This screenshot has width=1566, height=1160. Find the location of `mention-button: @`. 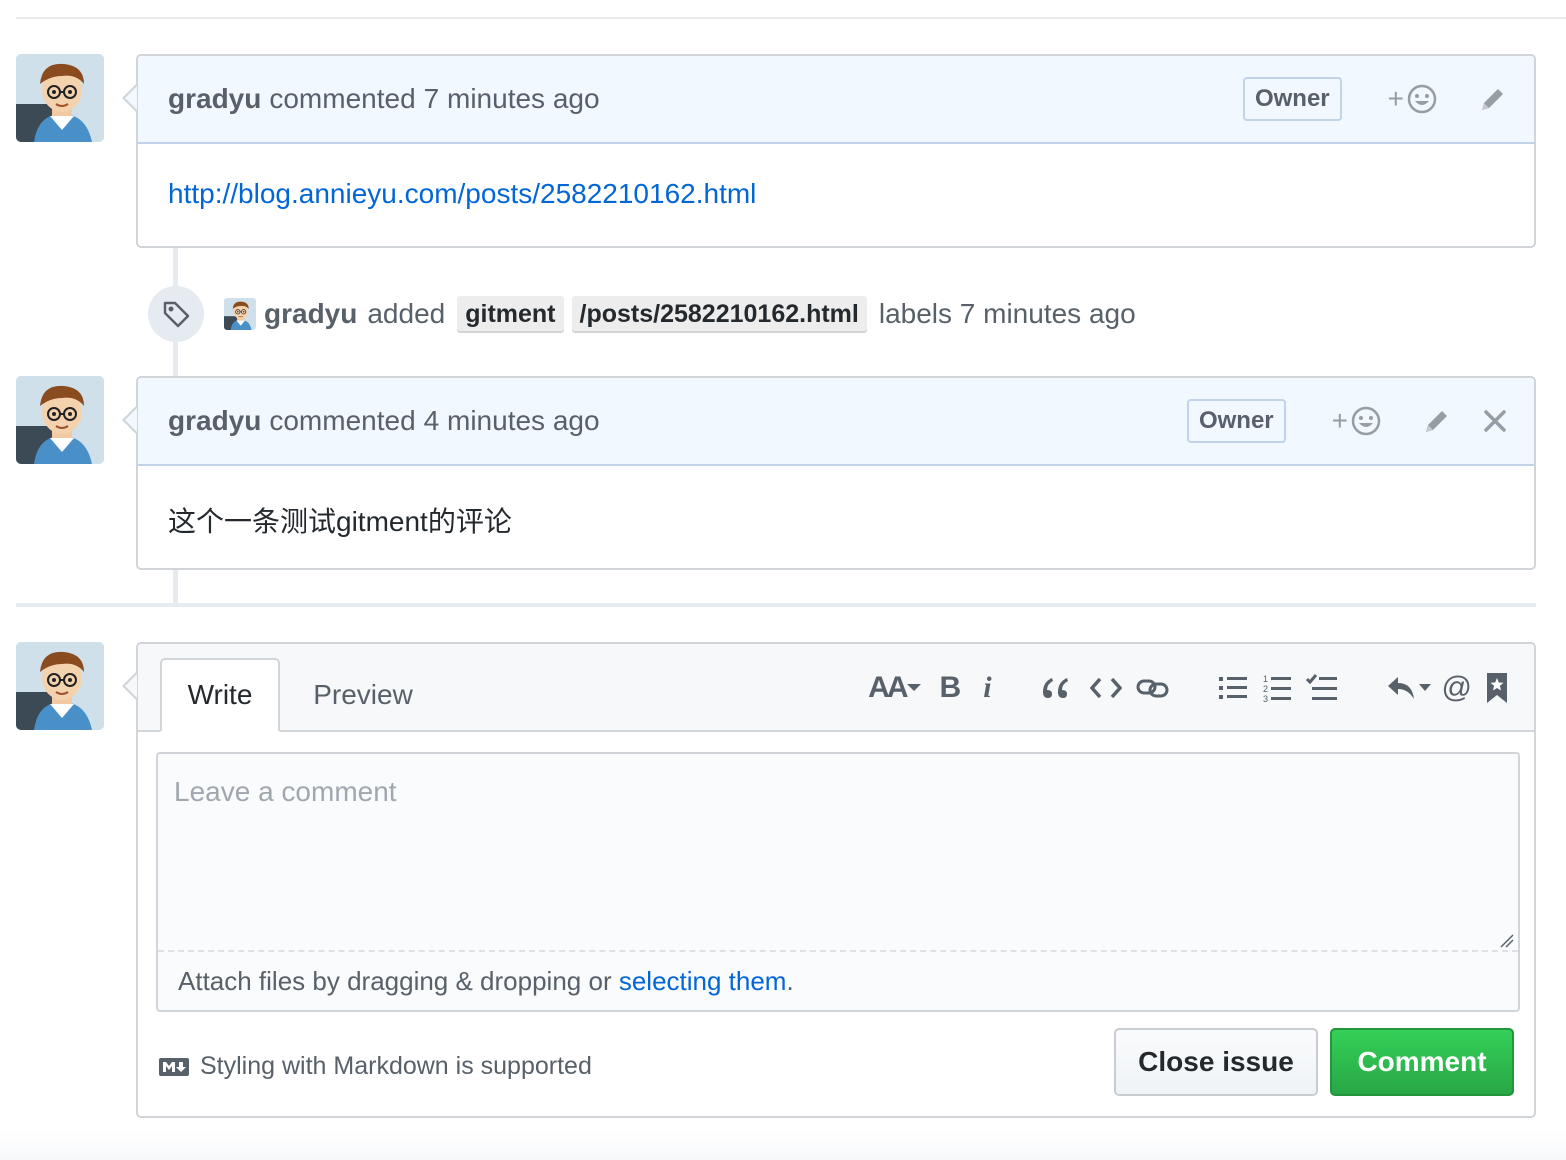

mention-button: @ is located at coordinates (1457, 688).